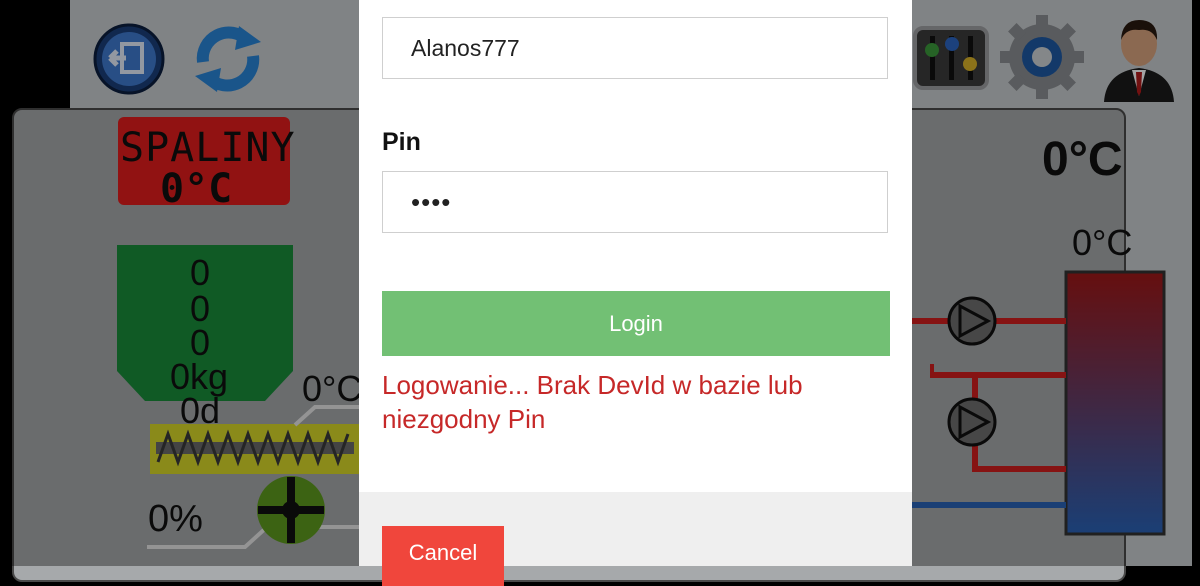 The height and width of the screenshot is (586, 1200). Describe the element at coordinates (635, 202) in the screenshot. I see `pin-field` at that location.